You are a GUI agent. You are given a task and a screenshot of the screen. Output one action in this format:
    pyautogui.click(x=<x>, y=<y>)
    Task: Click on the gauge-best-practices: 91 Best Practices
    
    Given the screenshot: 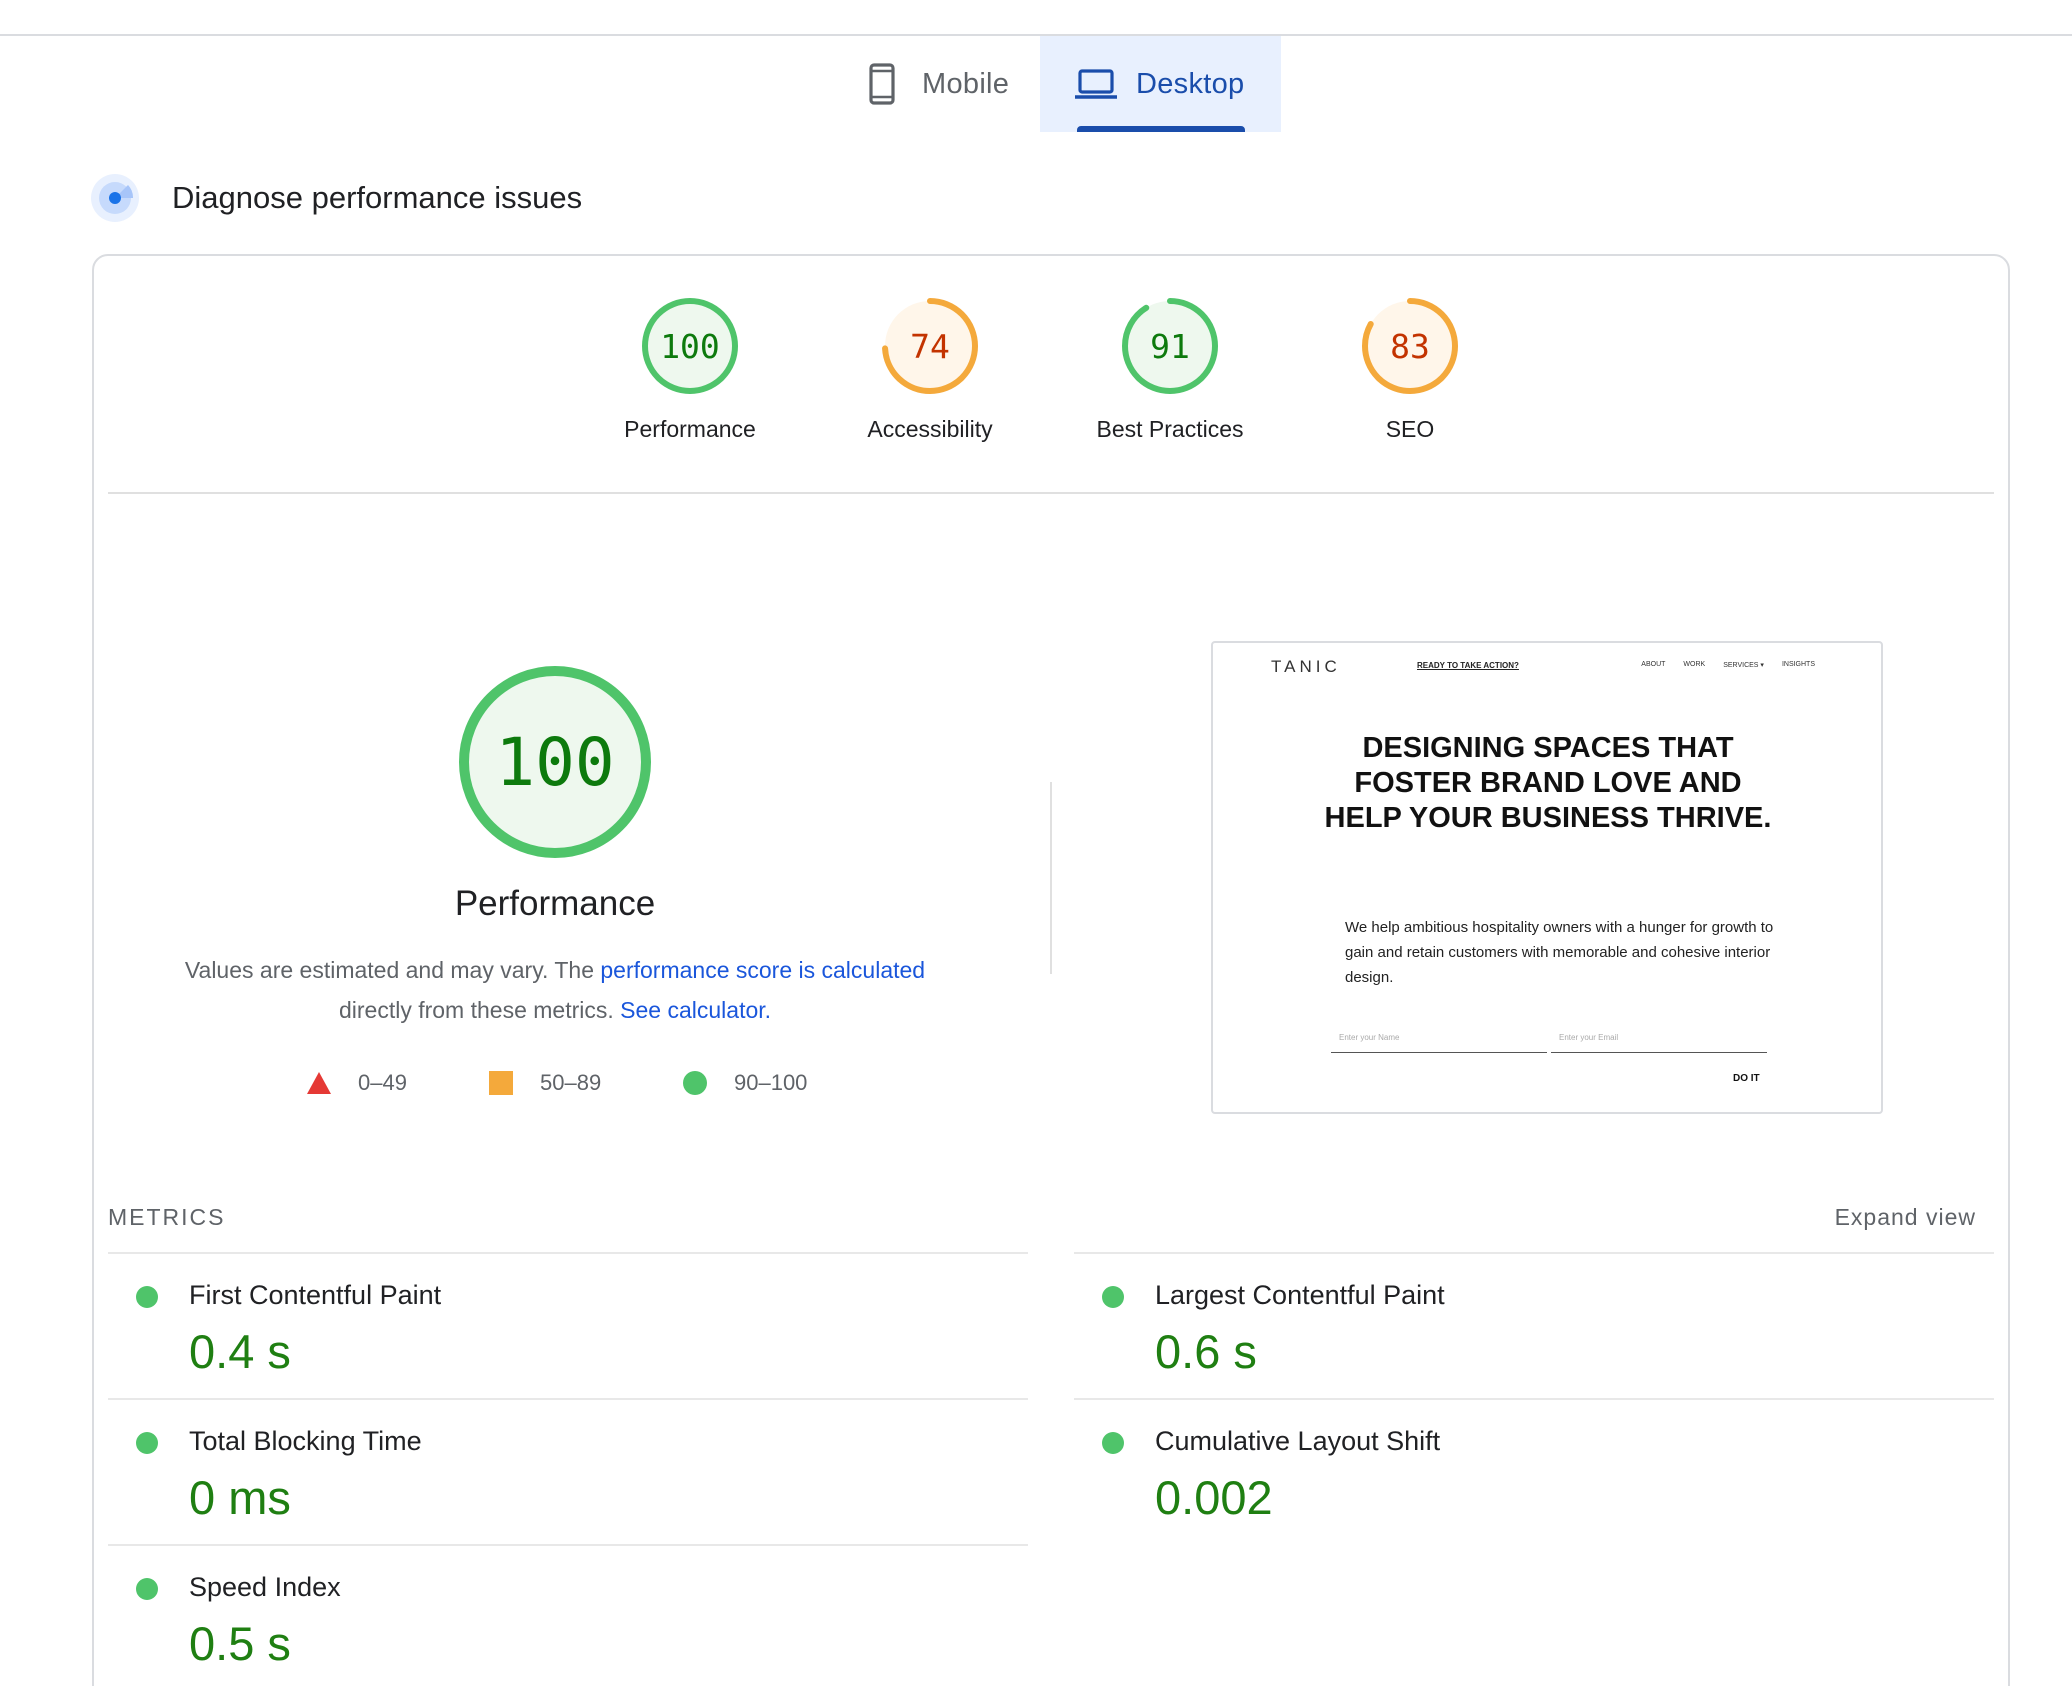 What is the action you would take?
    pyautogui.click(x=1170, y=369)
    